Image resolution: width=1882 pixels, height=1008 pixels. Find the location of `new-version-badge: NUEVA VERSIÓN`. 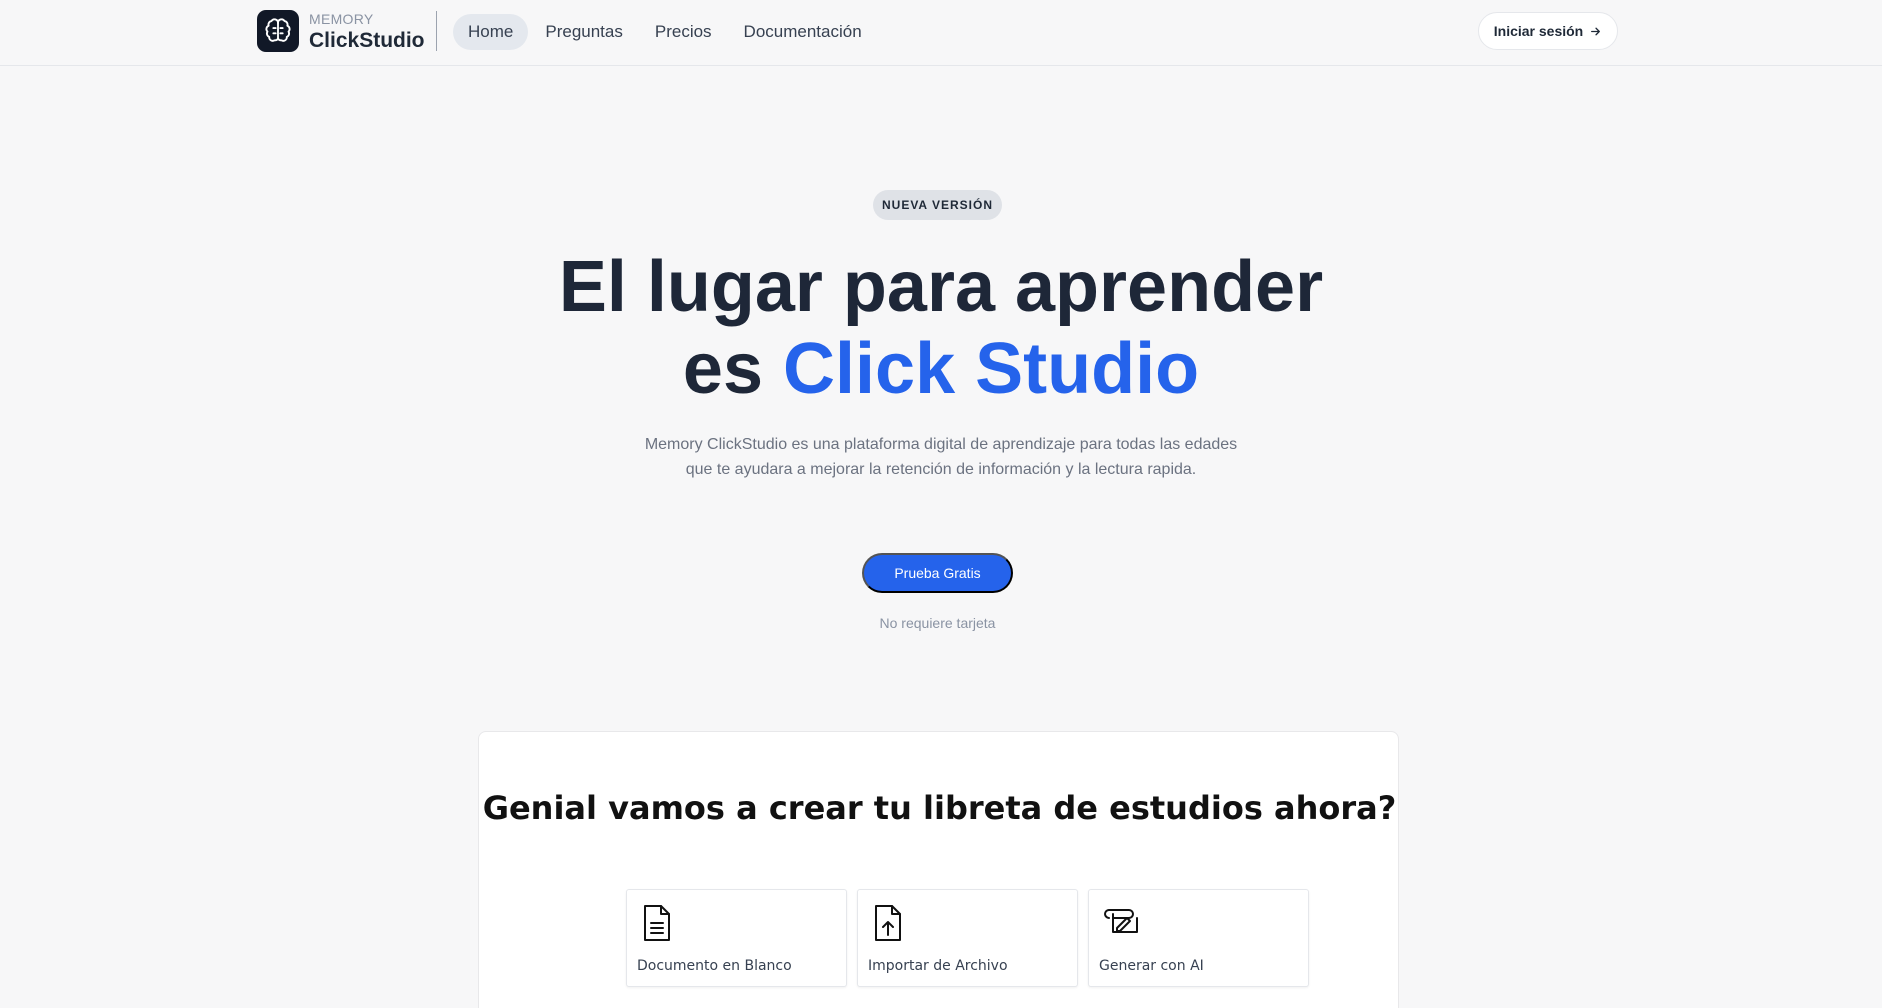

new-version-badge: NUEVA VERSIÓN is located at coordinates (937, 205).